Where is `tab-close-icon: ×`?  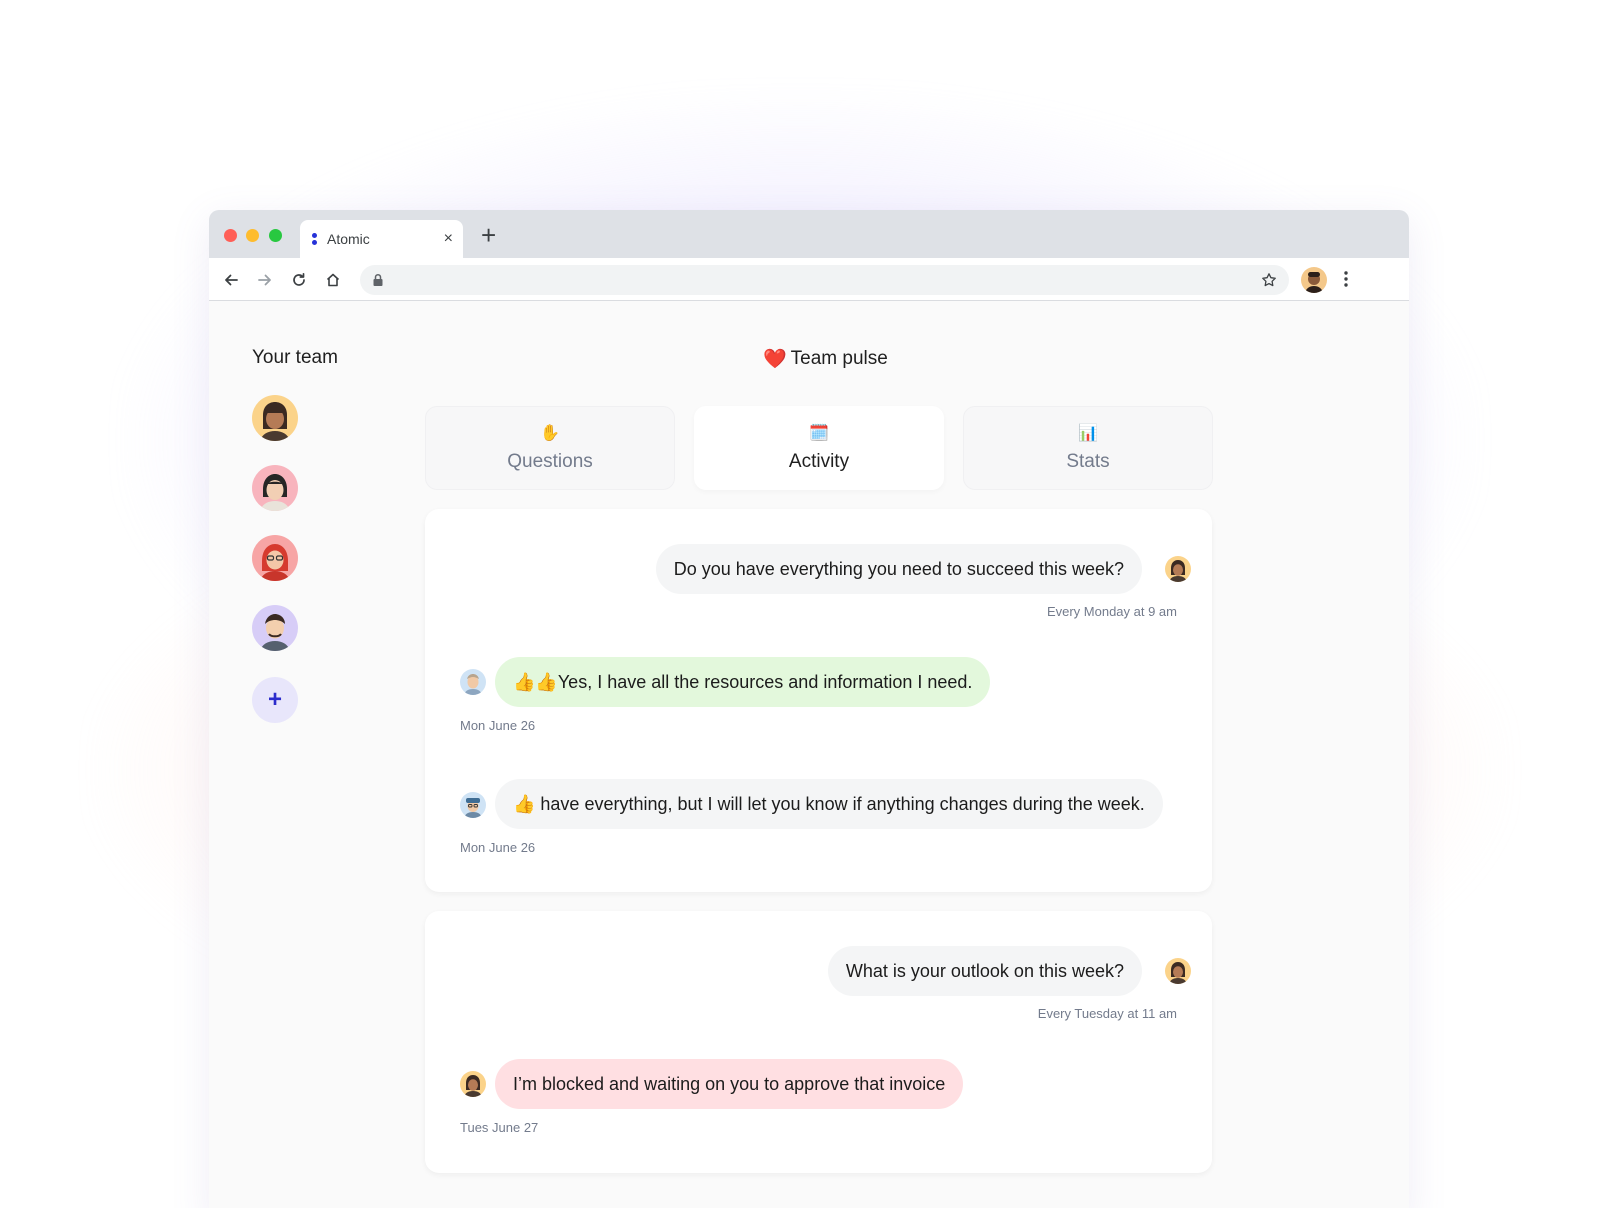
tab-close-icon: × is located at coordinates (448, 239).